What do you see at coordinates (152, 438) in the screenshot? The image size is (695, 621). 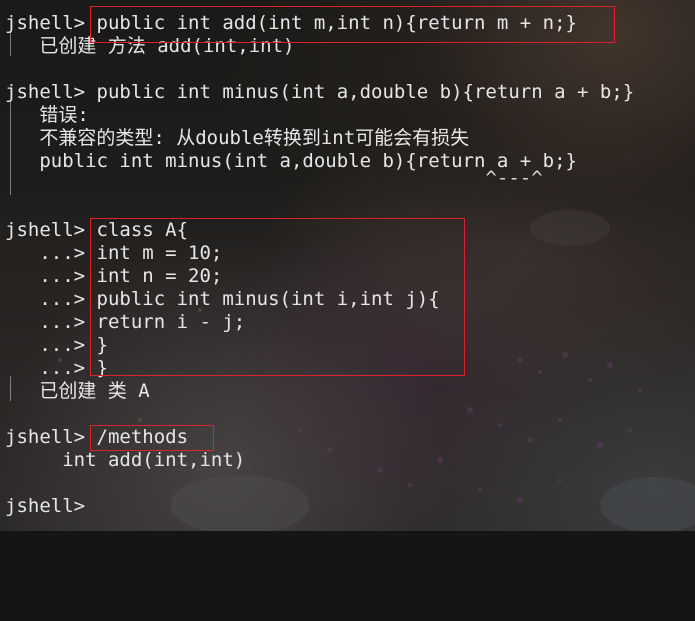 I see `highlight-box-methods` at bounding box center [152, 438].